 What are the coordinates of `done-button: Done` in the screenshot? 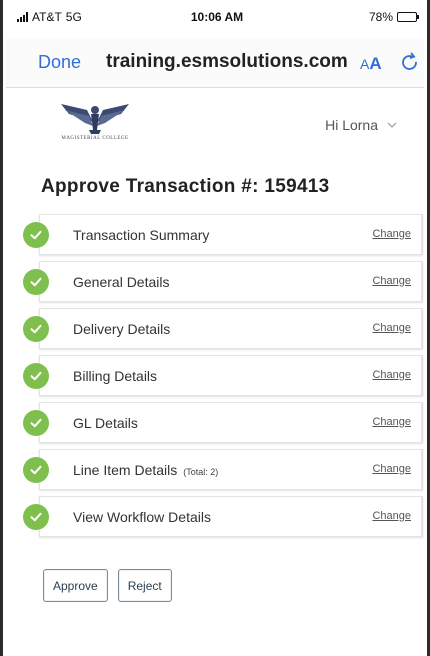 It's located at (59, 62).